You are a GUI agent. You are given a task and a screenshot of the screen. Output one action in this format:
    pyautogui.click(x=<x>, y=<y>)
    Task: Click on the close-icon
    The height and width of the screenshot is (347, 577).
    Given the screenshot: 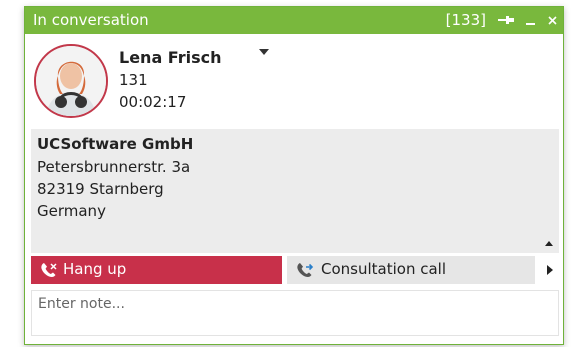 What is the action you would take?
    pyautogui.click(x=552, y=20)
    